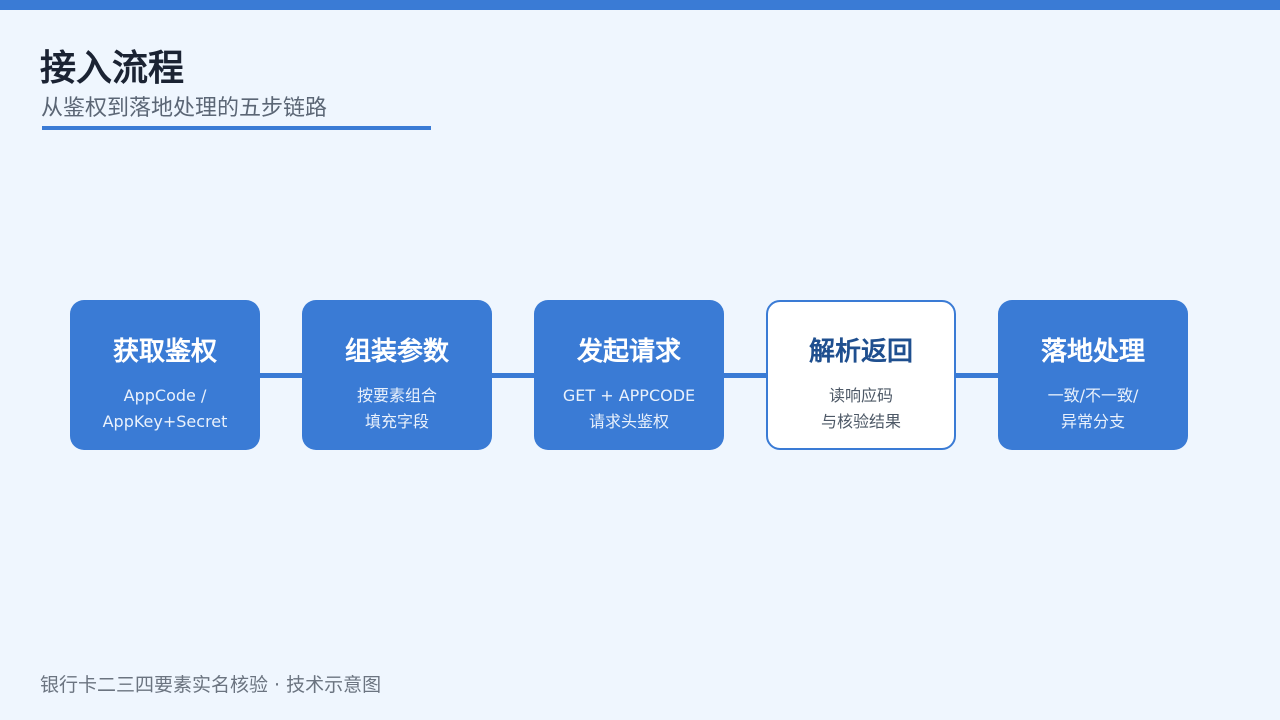 The width and height of the screenshot is (1280, 720). Describe the element at coordinates (397, 409) in the screenshot. I see `step-description: 按要素组合 填充字段` at that location.